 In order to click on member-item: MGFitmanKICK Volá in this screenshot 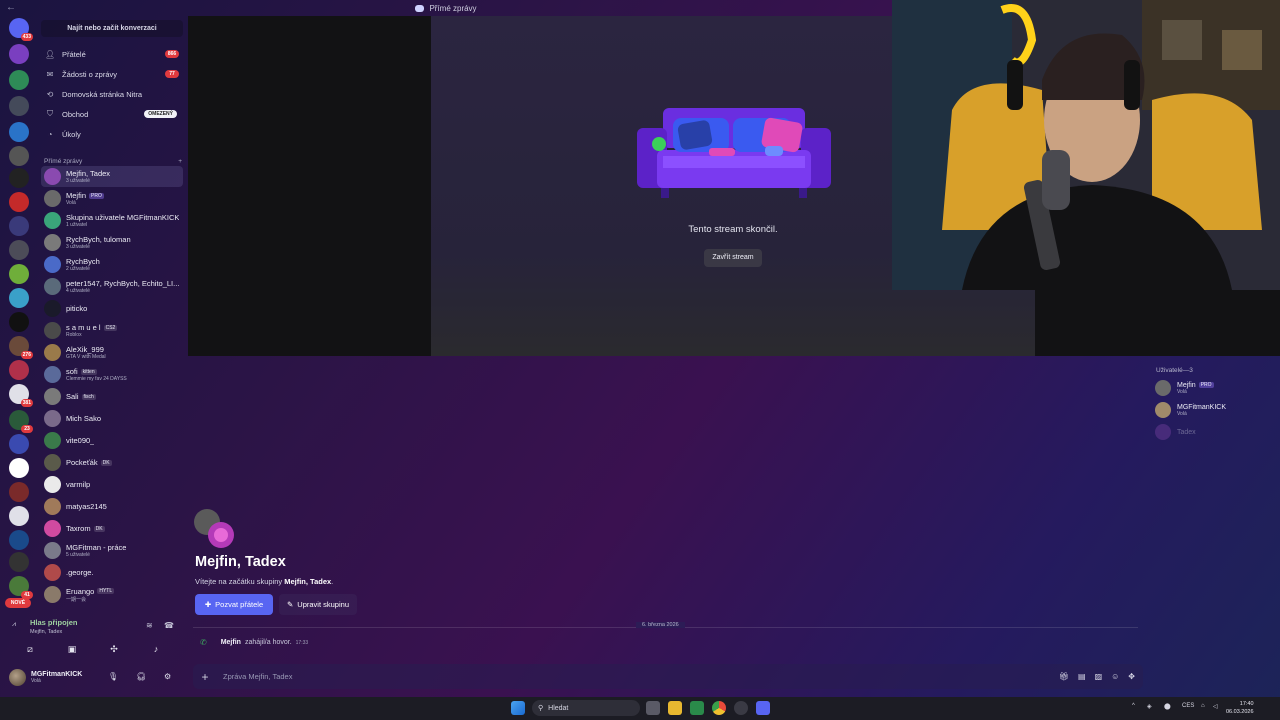, I will do `click(1215, 410)`.